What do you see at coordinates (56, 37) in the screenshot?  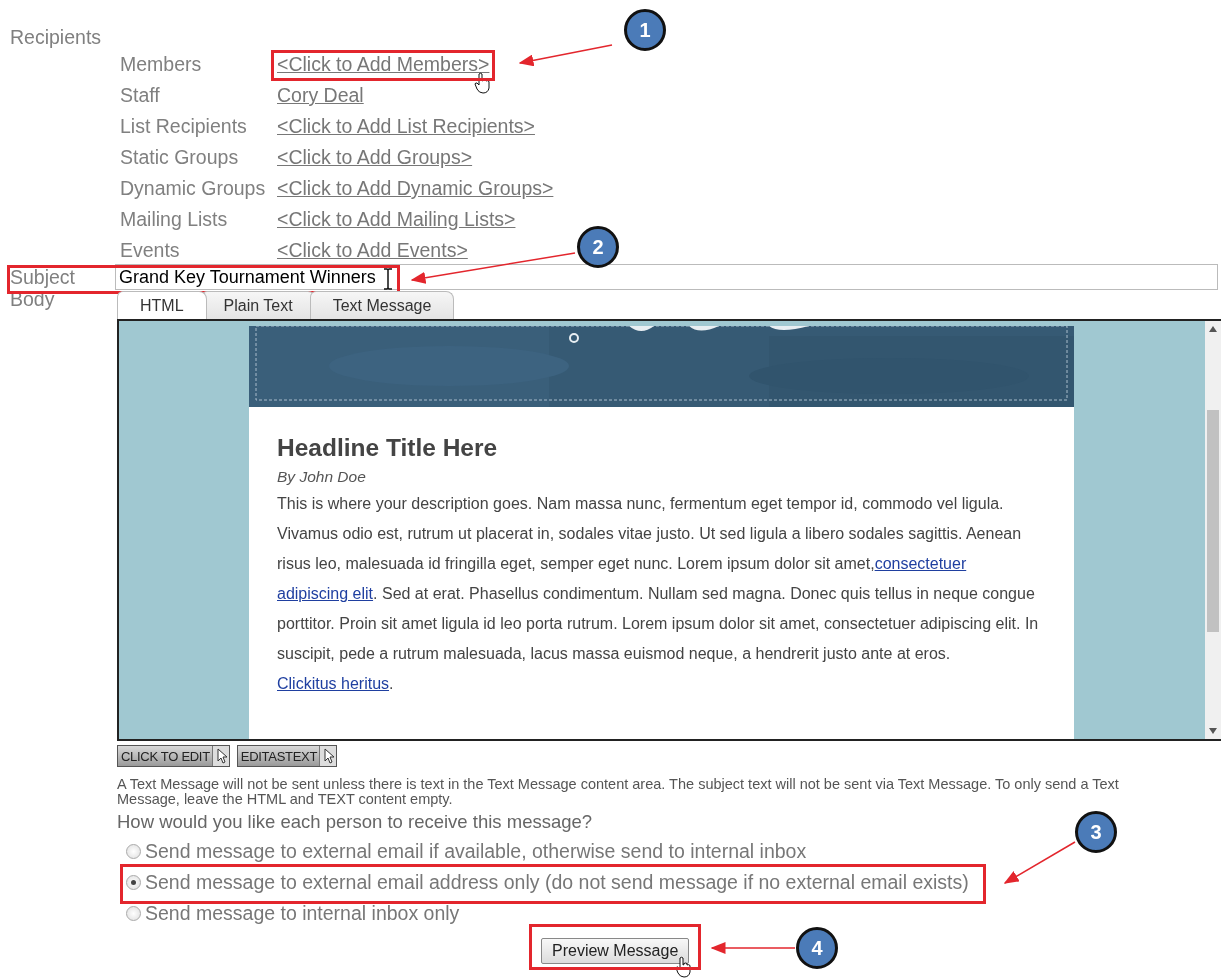 I see `recipients-label: Recipients` at bounding box center [56, 37].